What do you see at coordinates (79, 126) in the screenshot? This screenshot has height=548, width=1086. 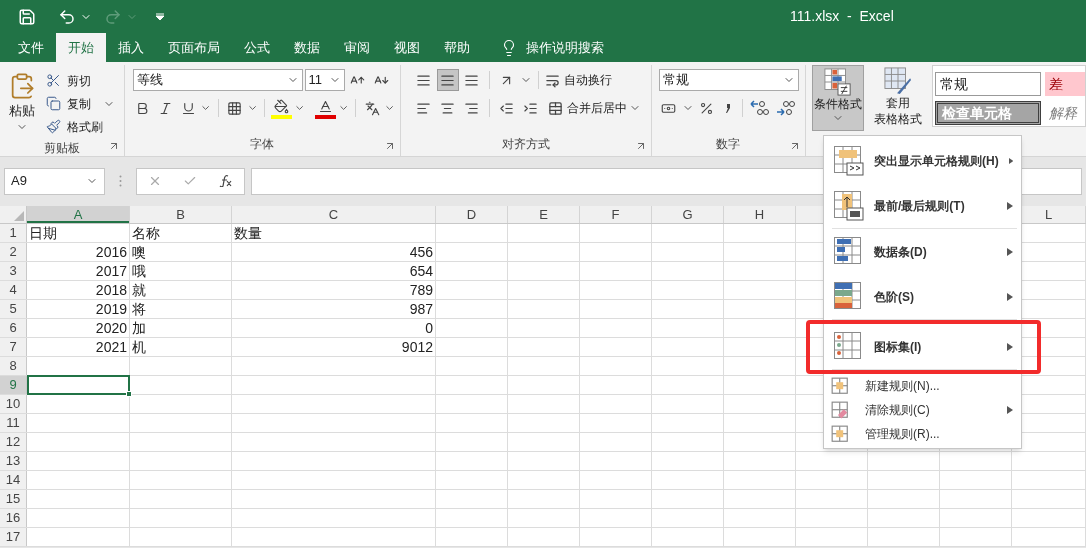 I see `format-painter-button: 格式刷` at bounding box center [79, 126].